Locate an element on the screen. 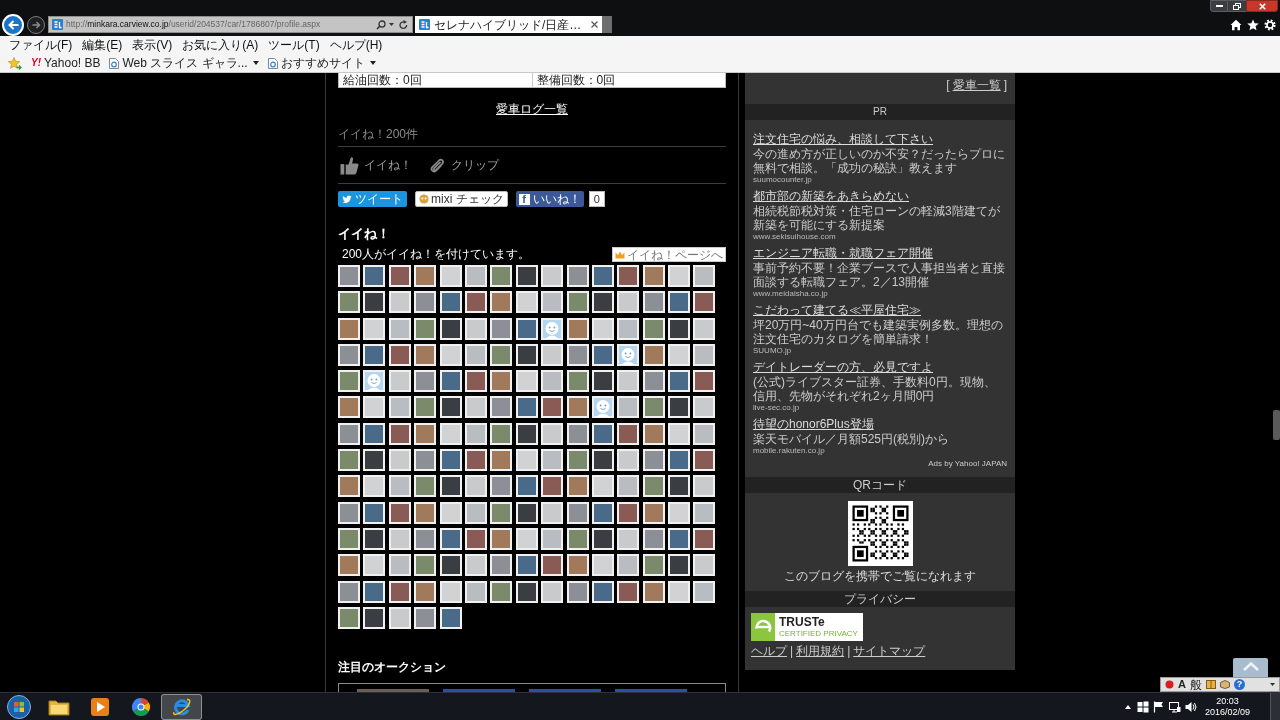 This screenshot has height=720, width=1280. box-icon is located at coordinates (1224, 684).